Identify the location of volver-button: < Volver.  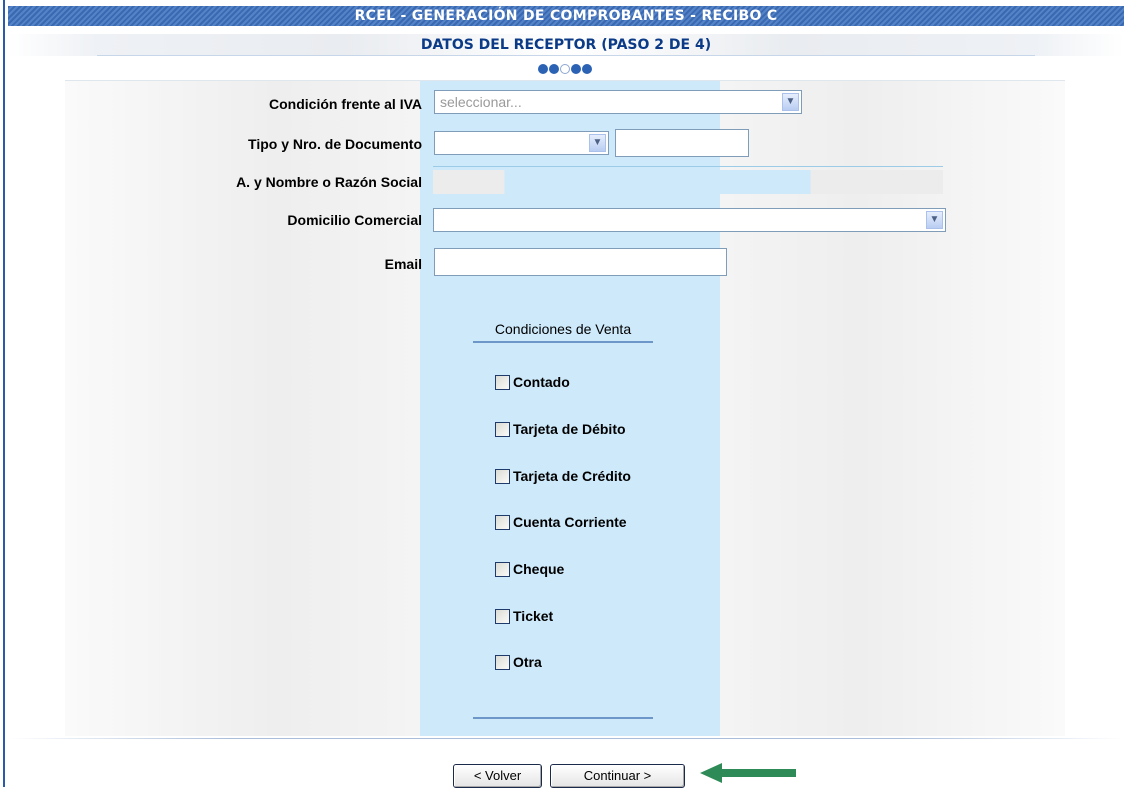
(497, 776).